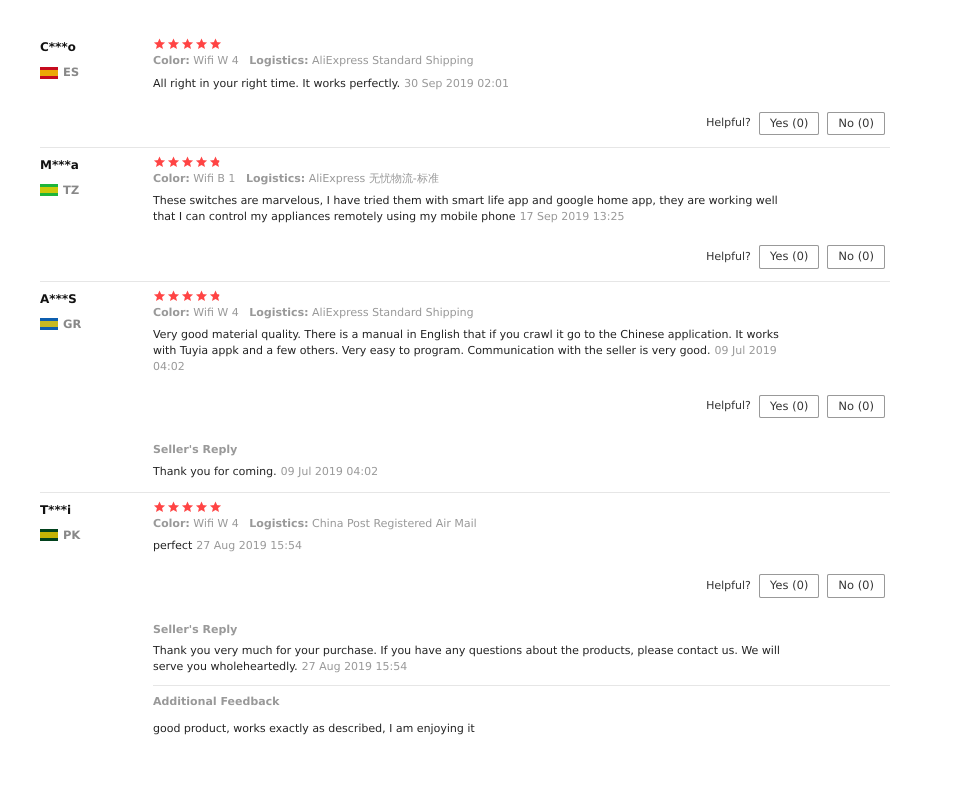  What do you see at coordinates (228, 546) in the screenshot?
I see `review-text: perfect 27 Aug 2019 15:54` at bounding box center [228, 546].